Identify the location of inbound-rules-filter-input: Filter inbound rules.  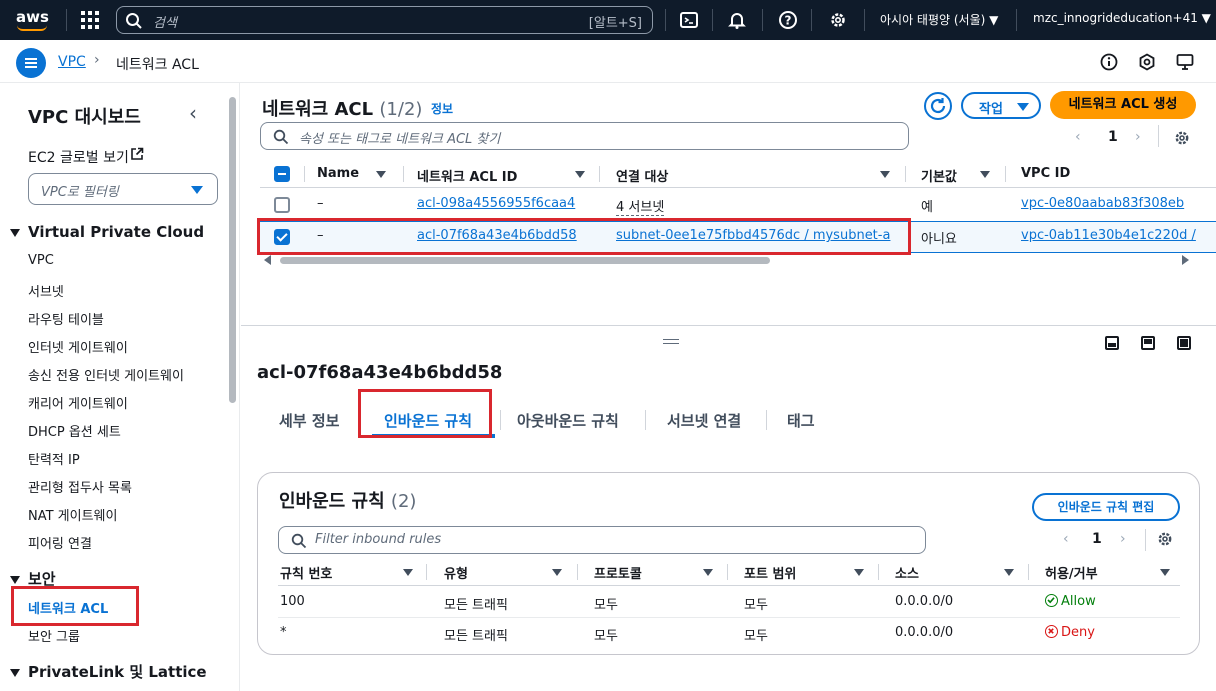
(602, 540).